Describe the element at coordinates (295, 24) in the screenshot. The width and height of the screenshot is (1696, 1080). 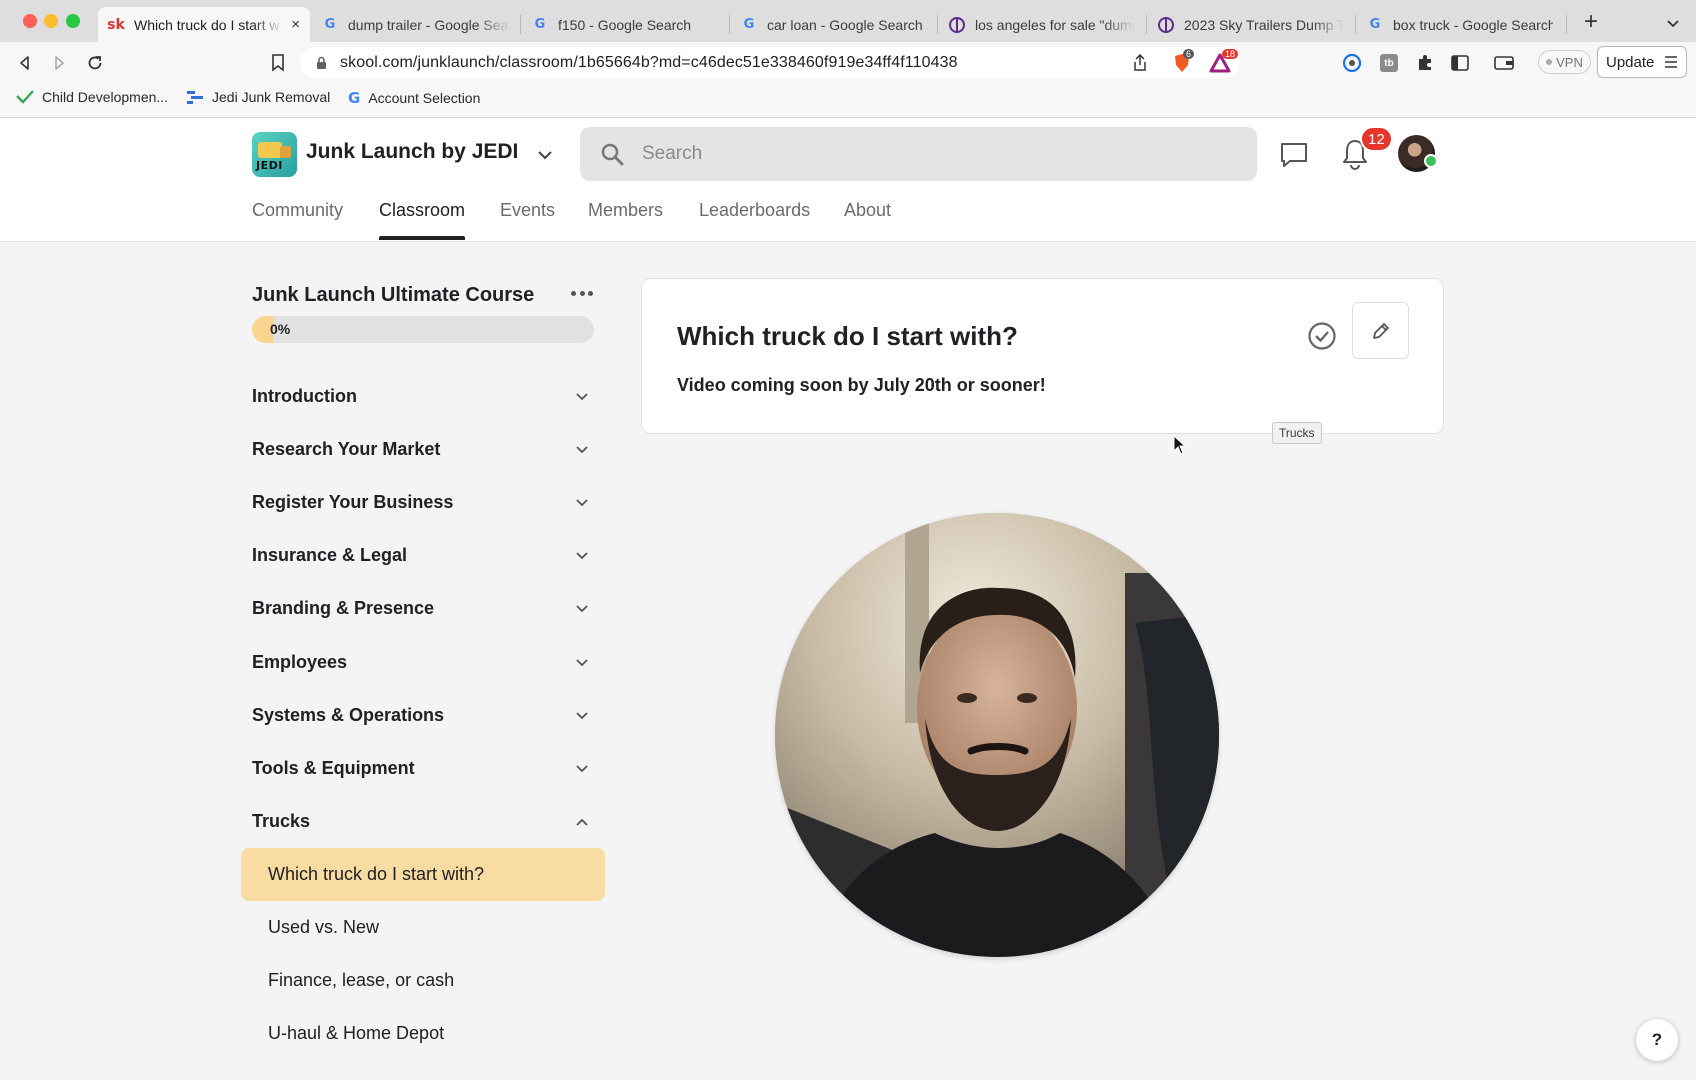
I see `close-icon: ×` at that location.